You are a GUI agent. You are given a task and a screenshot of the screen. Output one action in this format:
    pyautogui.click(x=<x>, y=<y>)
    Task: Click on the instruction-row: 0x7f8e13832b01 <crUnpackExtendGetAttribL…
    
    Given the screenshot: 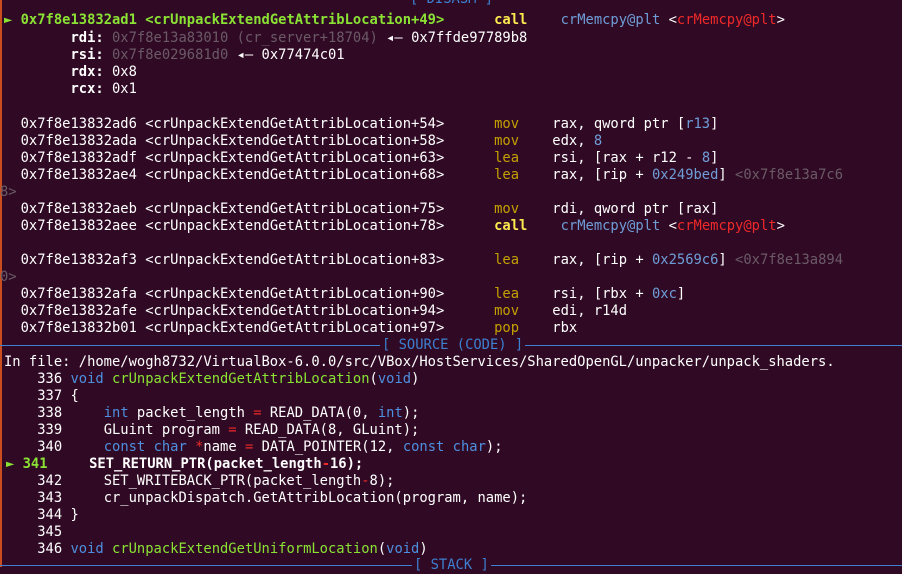 What is the action you would take?
    pyautogui.click(x=291, y=328)
    